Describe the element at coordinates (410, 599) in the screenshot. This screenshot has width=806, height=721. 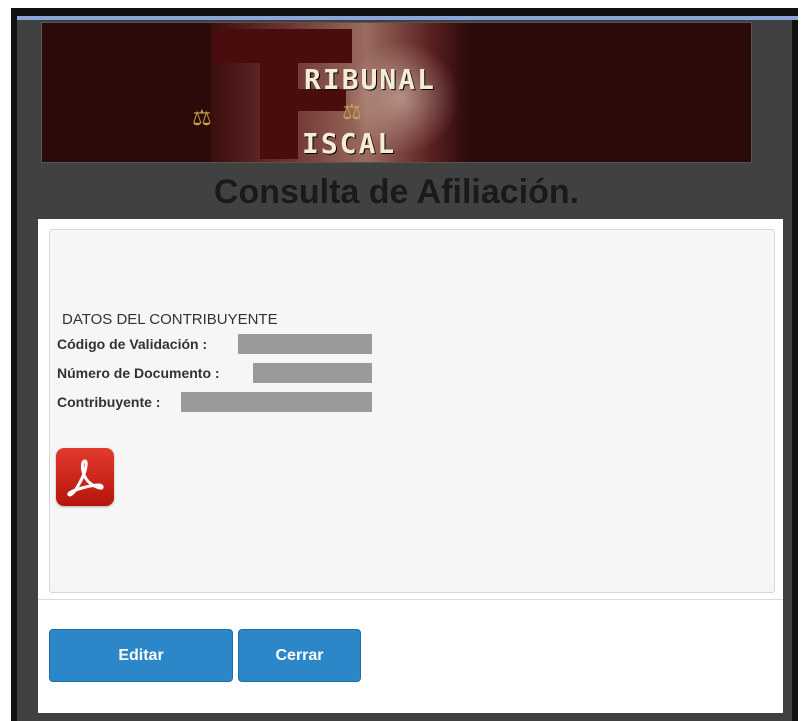
I see `footer-divider` at that location.